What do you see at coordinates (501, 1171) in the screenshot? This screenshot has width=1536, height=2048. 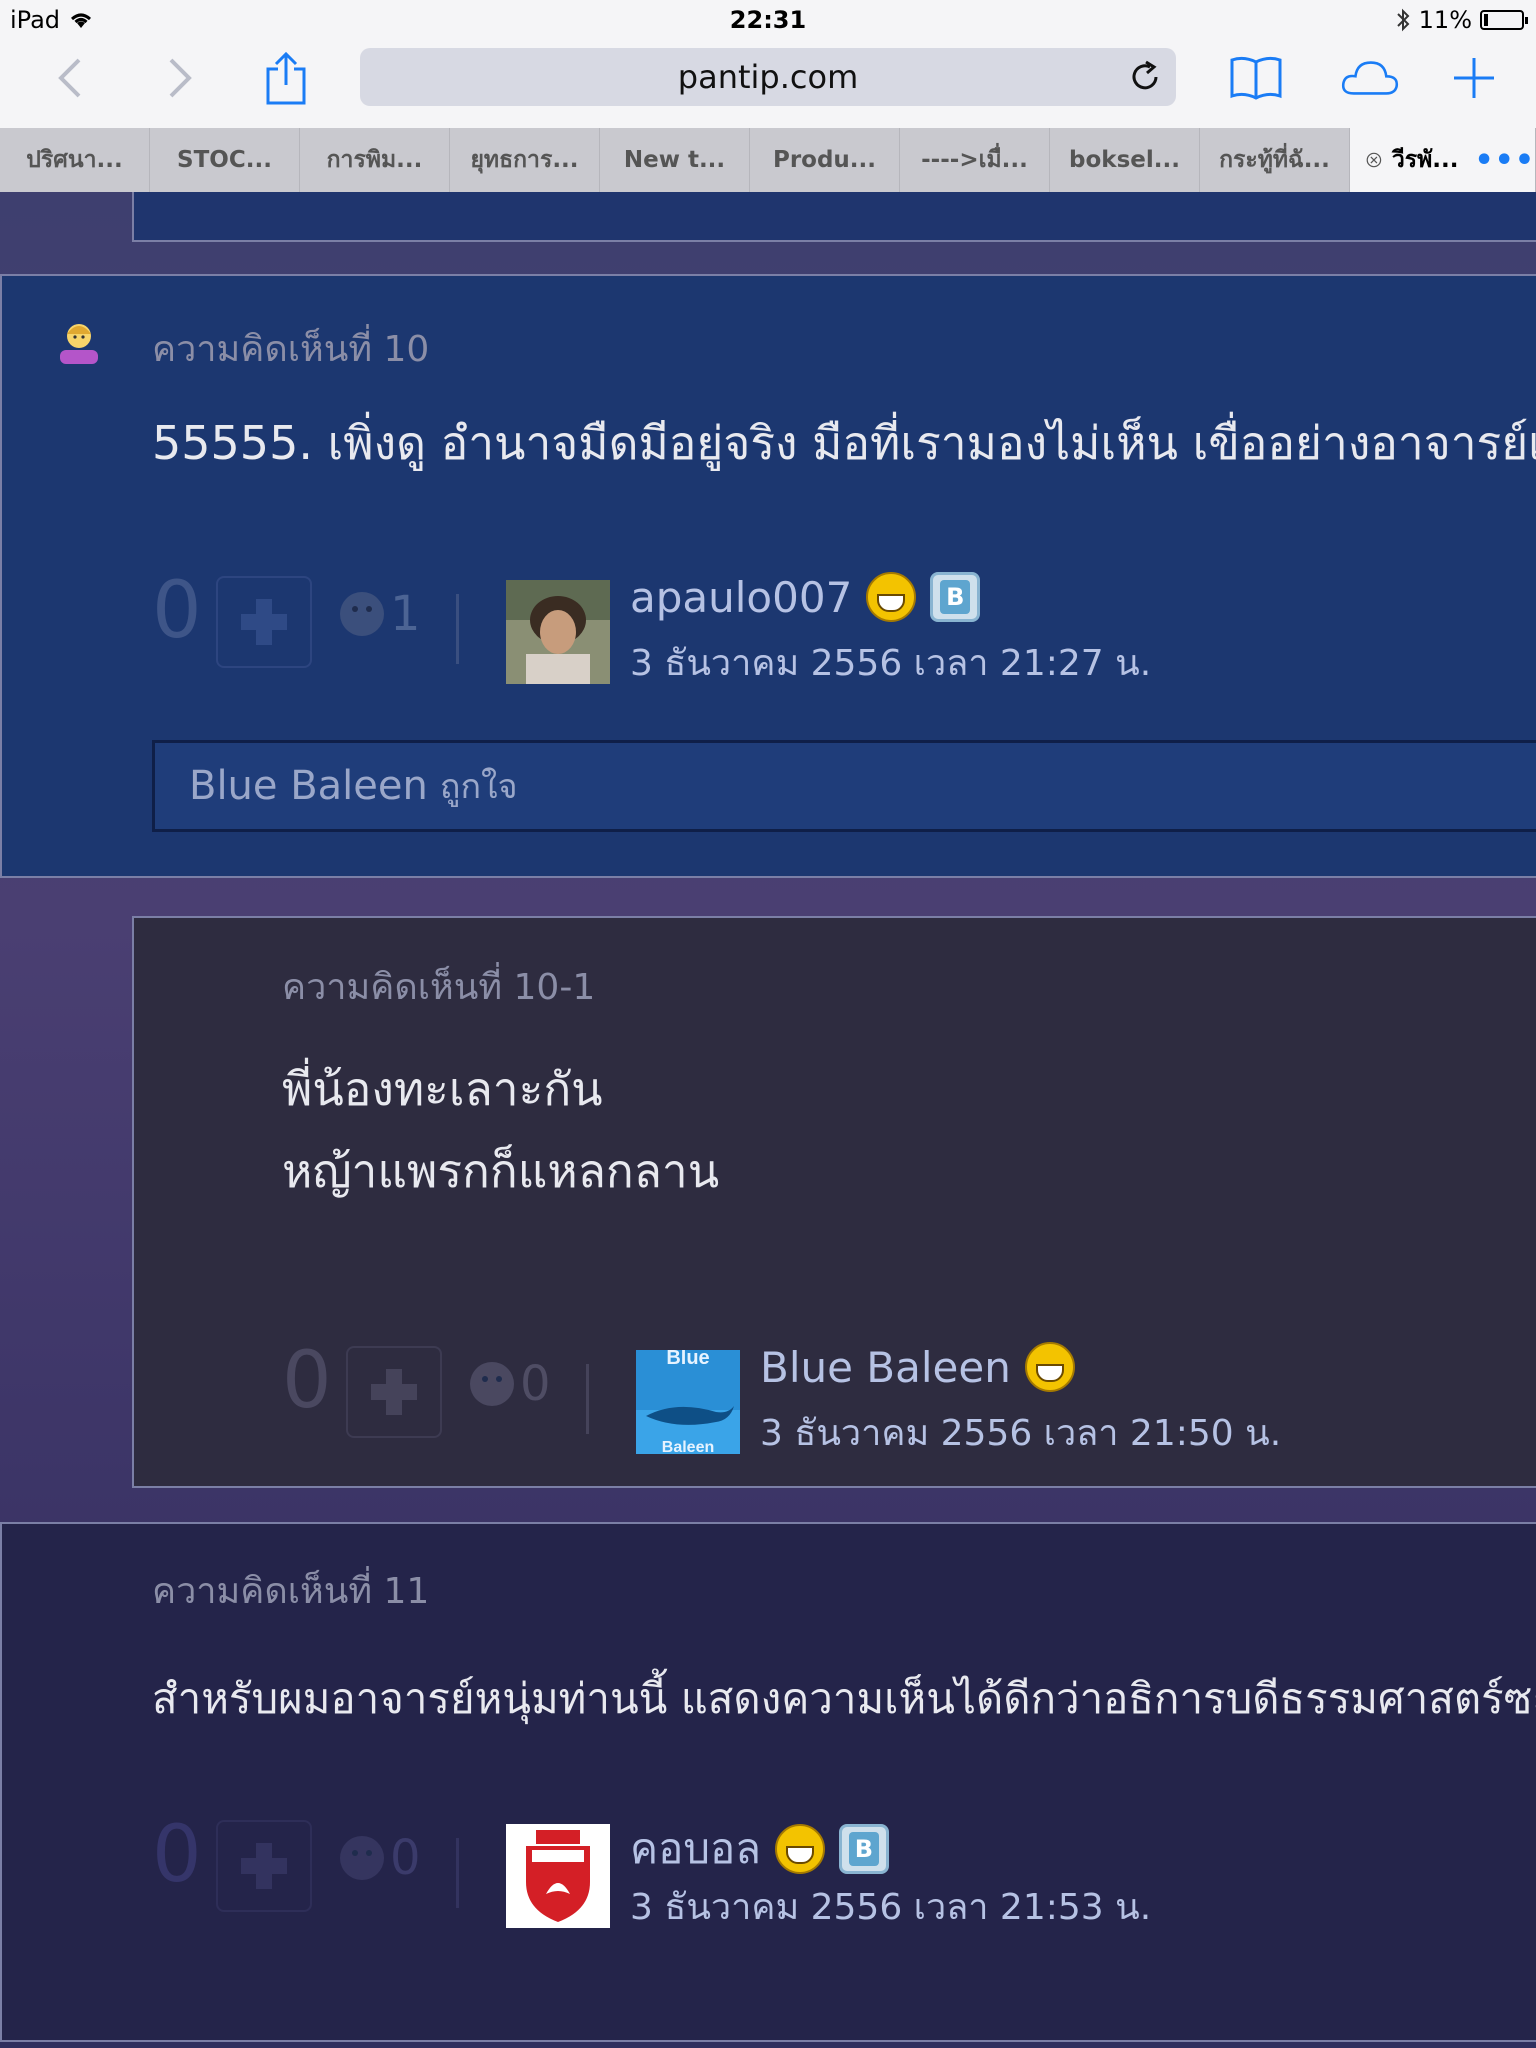 I see `comment-body-line: หญ้าแพรกก็แหลกลาน` at bounding box center [501, 1171].